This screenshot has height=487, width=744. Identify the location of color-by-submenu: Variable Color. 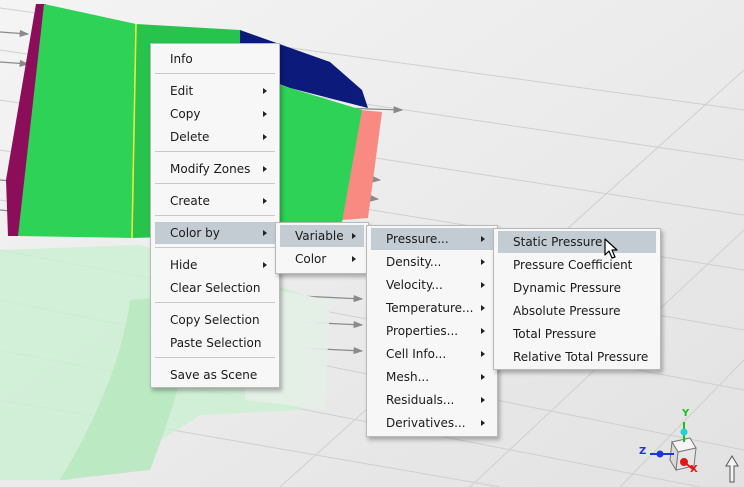
(322, 248).